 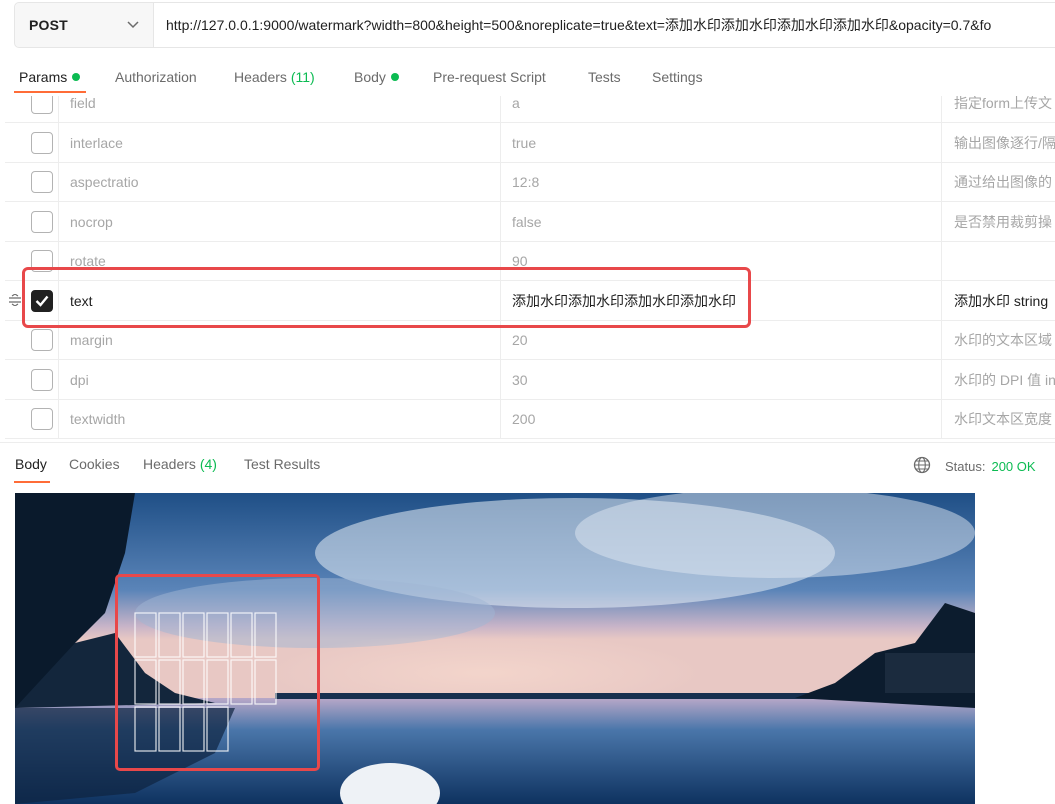 I want to click on response-status: Status: 200 OK, so click(x=974, y=466).